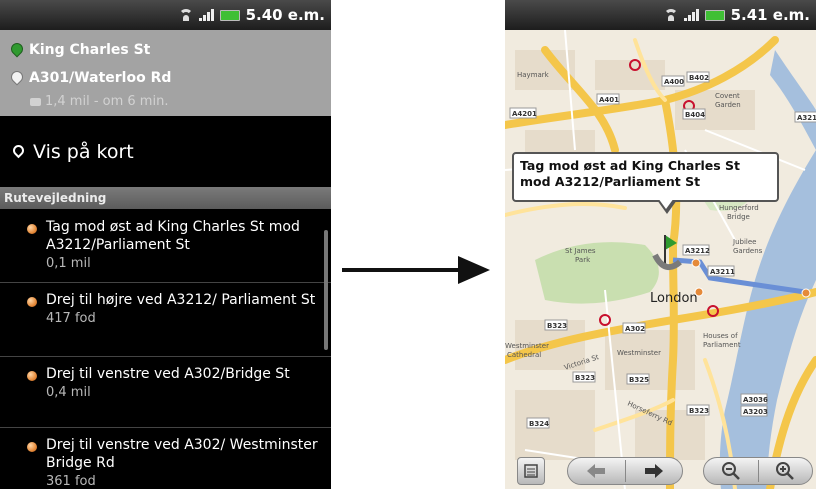  Describe the element at coordinates (165, 152) in the screenshot. I see `show-on-map-button: Vis på kort` at that location.